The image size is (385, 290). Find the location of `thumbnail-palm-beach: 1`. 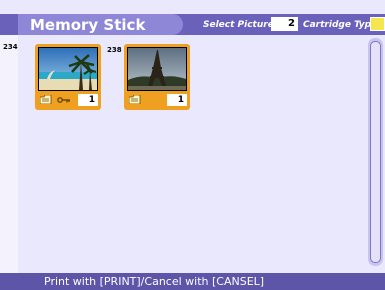

thumbnail-palm-beach: 1 is located at coordinates (68, 77).